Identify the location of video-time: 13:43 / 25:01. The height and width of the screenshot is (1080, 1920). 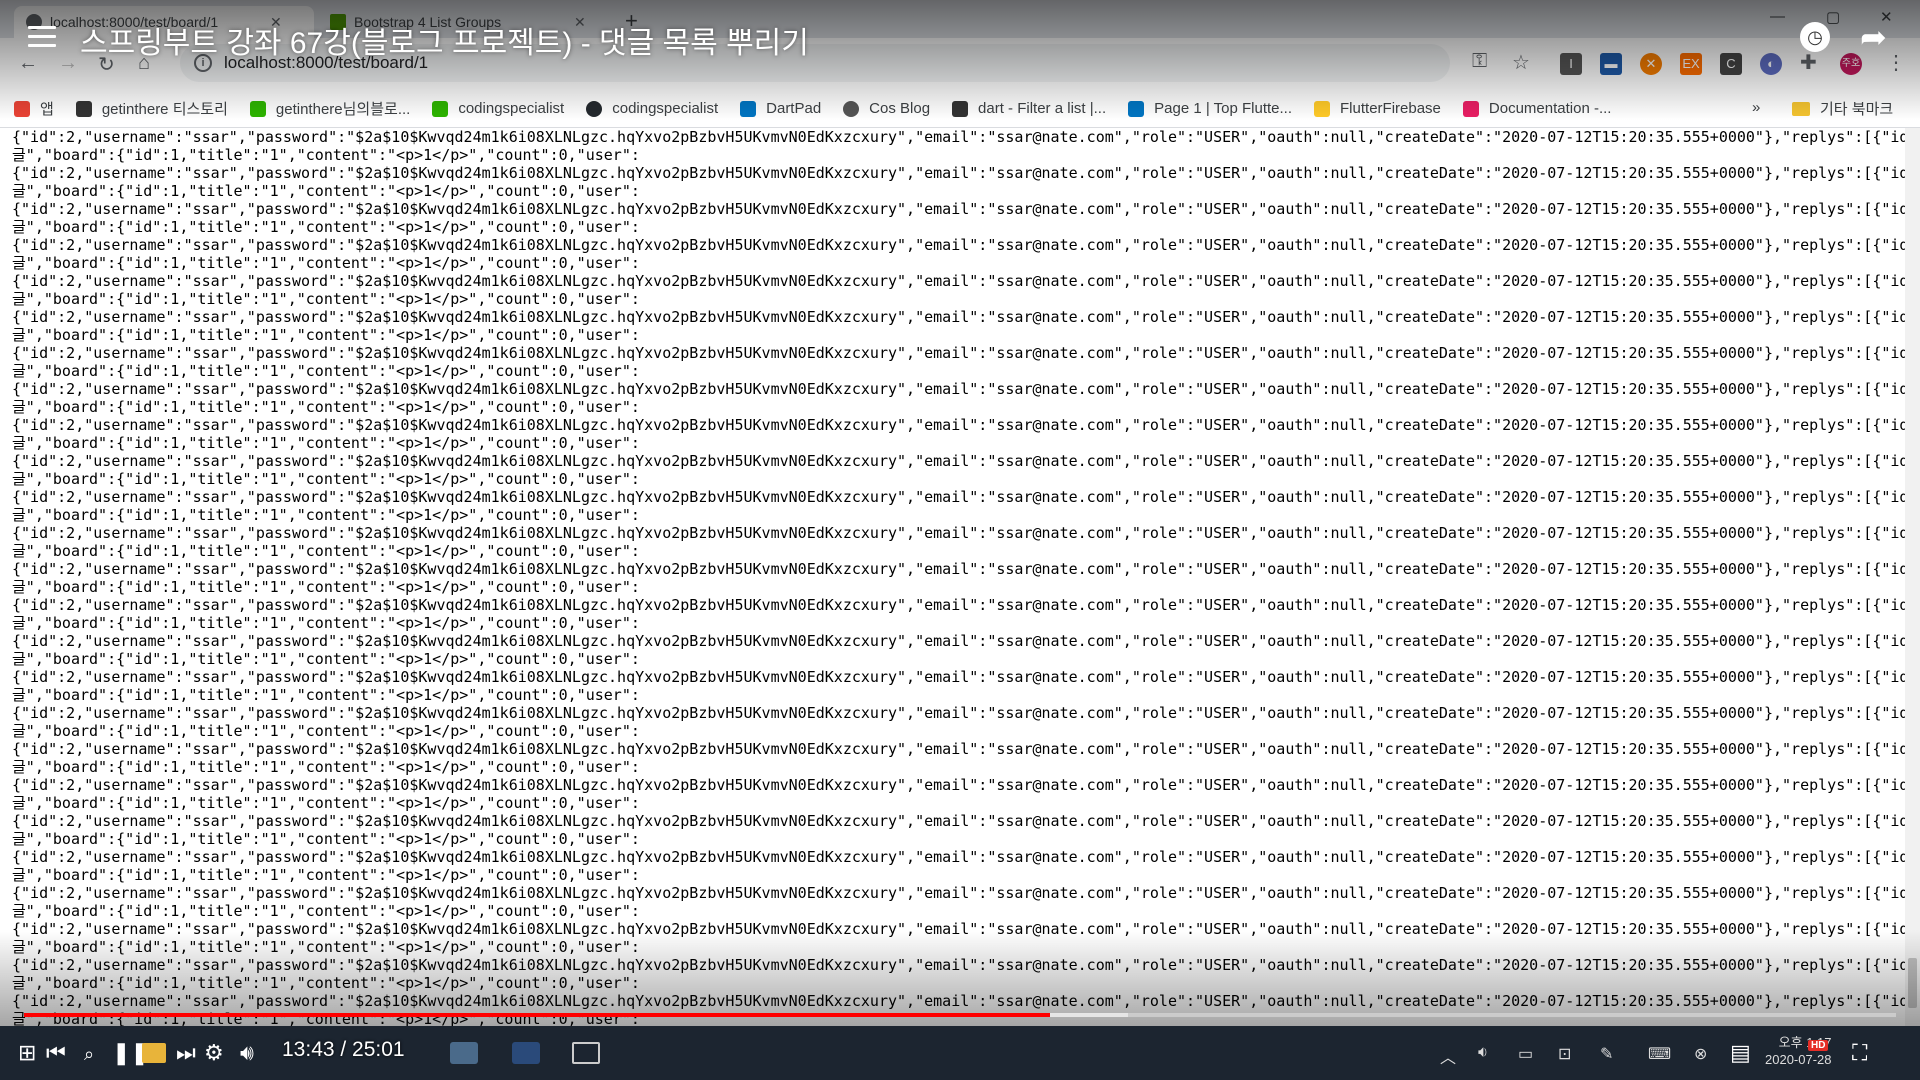
(343, 1049).